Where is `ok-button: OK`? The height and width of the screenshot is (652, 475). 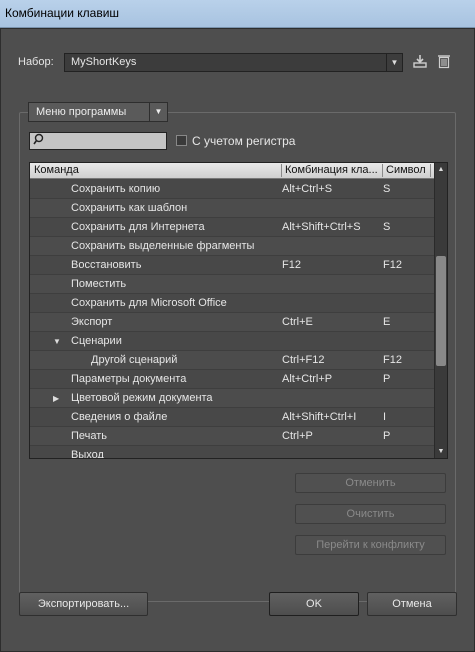
ok-button: OK is located at coordinates (314, 604).